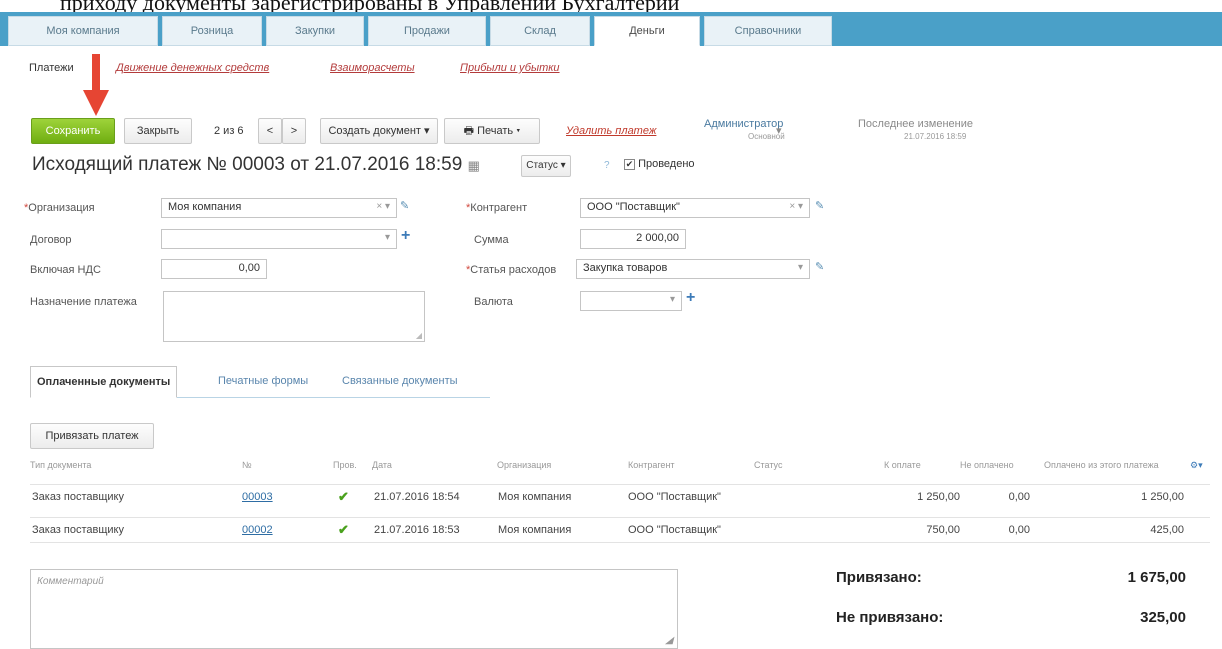 The height and width of the screenshot is (649, 1222). I want to click on add-contract-icon: +, so click(405, 236).